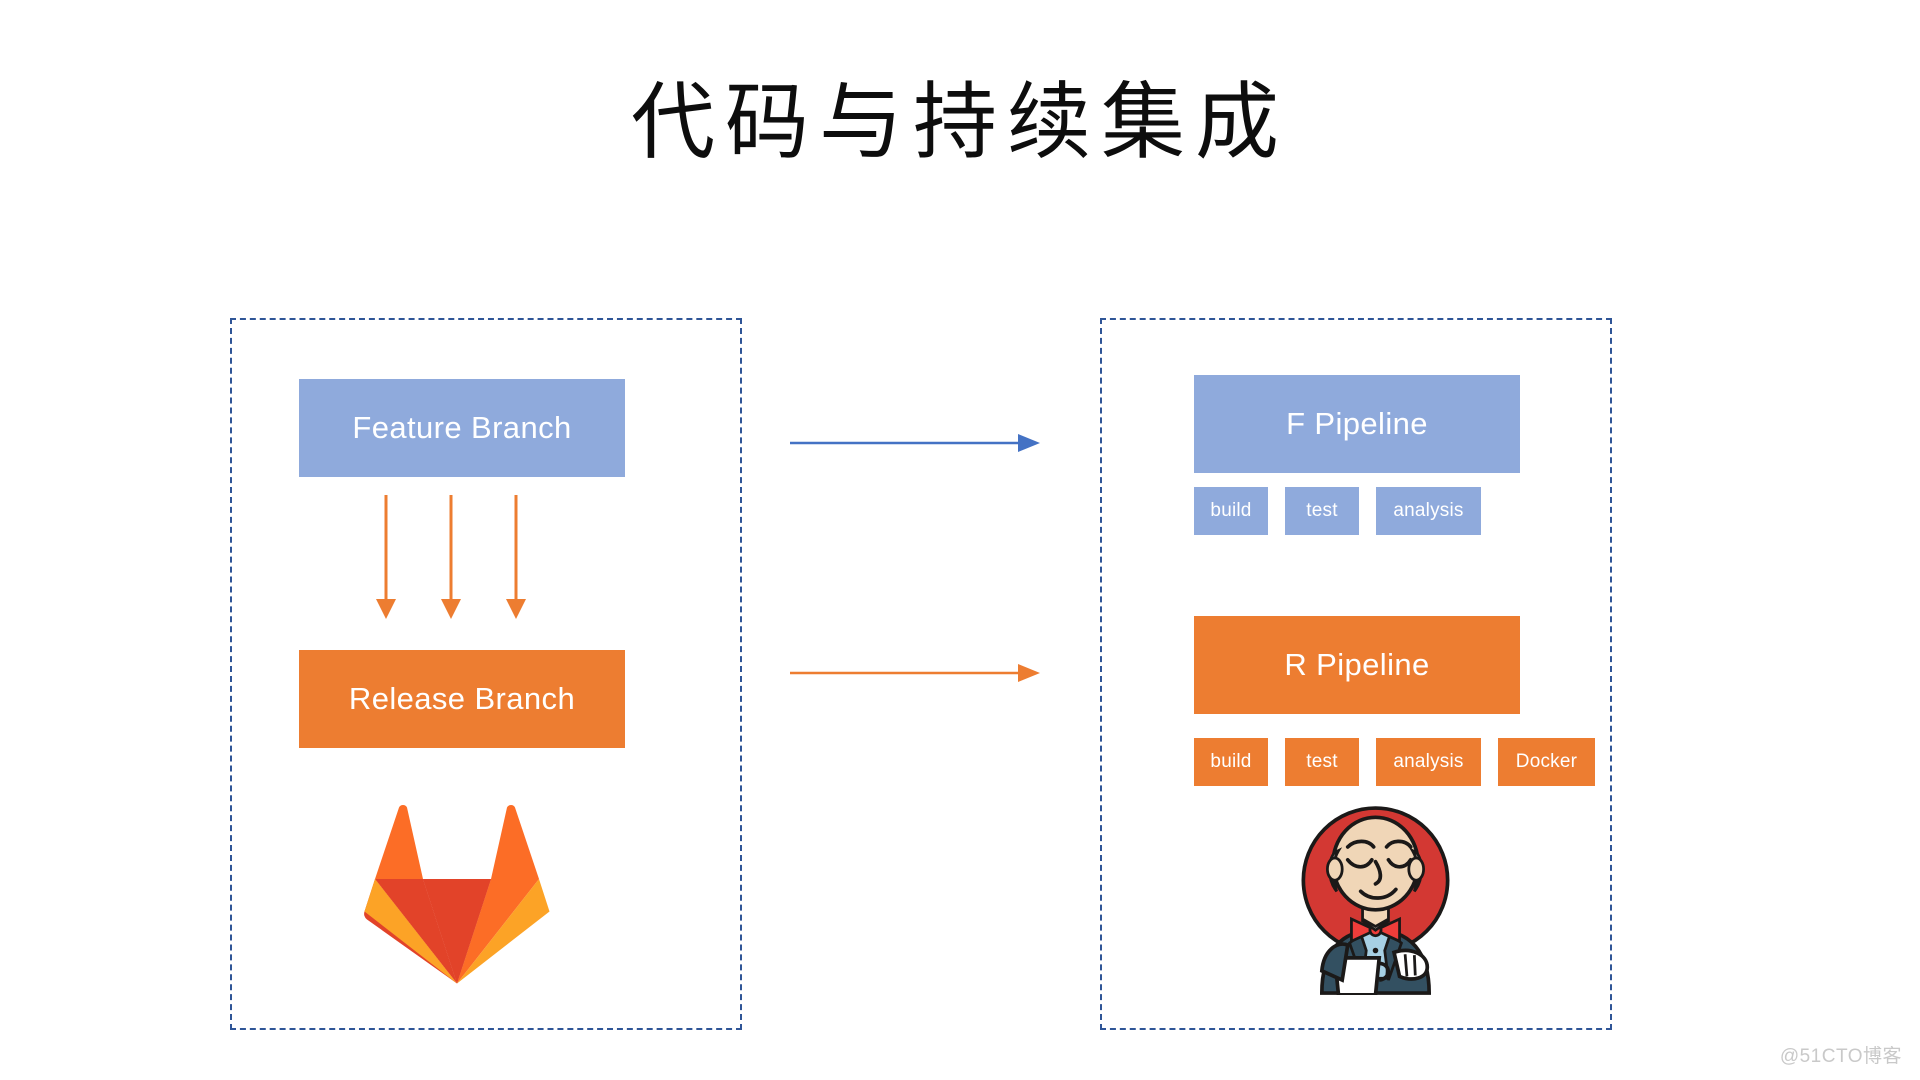 The width and height of the screenshot is (1920, 1080). I want to click on f-pipeline-stage-analysis: analysis, so click(1428, 511).